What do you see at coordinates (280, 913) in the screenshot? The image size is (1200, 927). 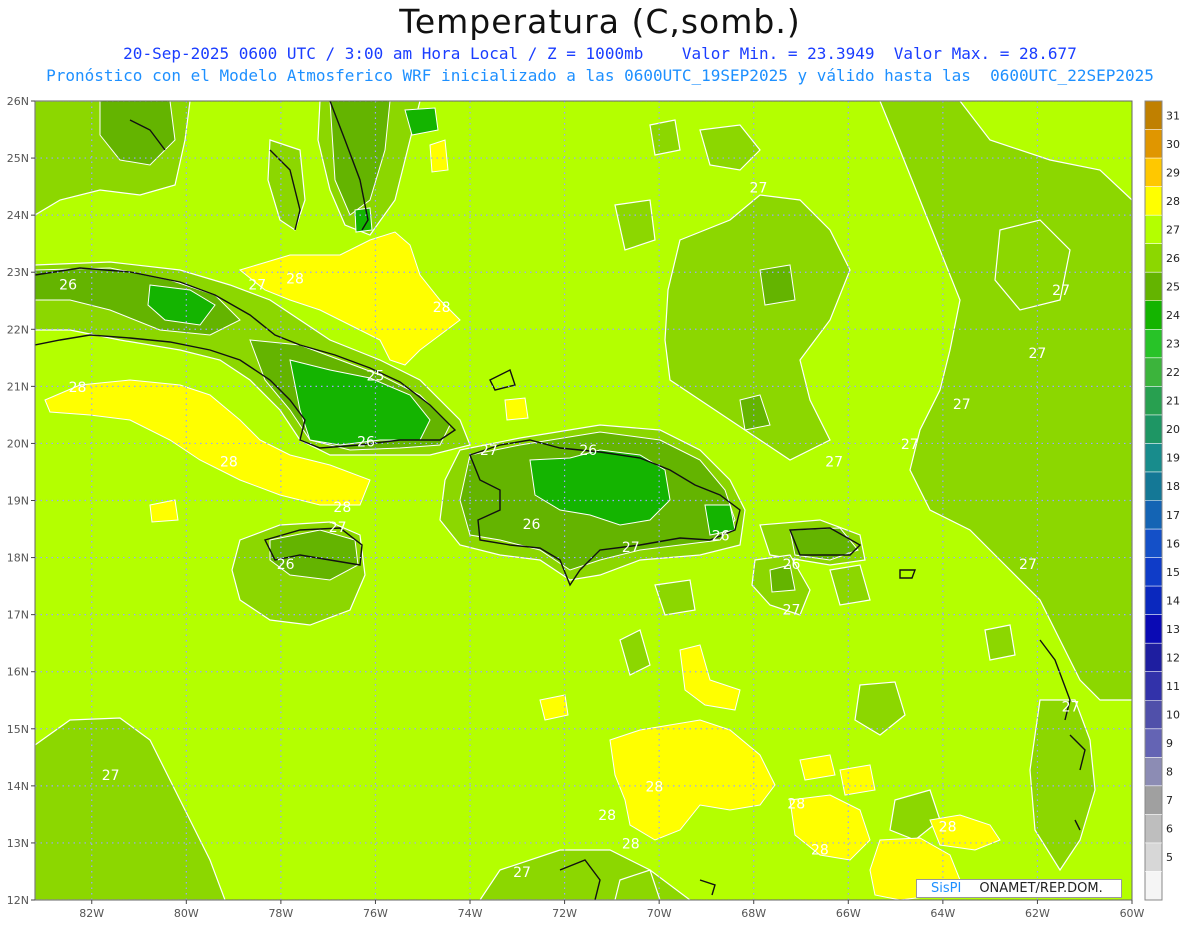 I see `lon-label: 78W` at bounding box center [280, 913].